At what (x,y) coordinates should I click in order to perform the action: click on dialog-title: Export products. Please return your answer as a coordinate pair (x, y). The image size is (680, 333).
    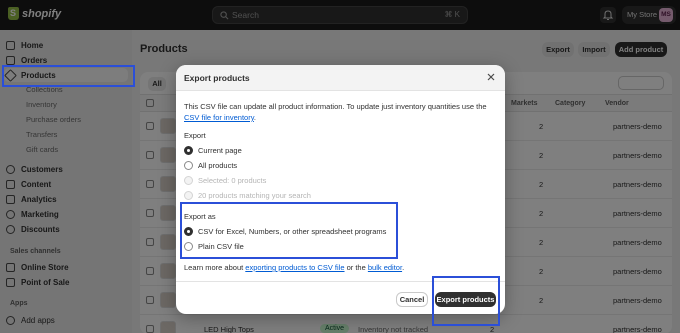
    Looking at the image, I should click on (217, 78).